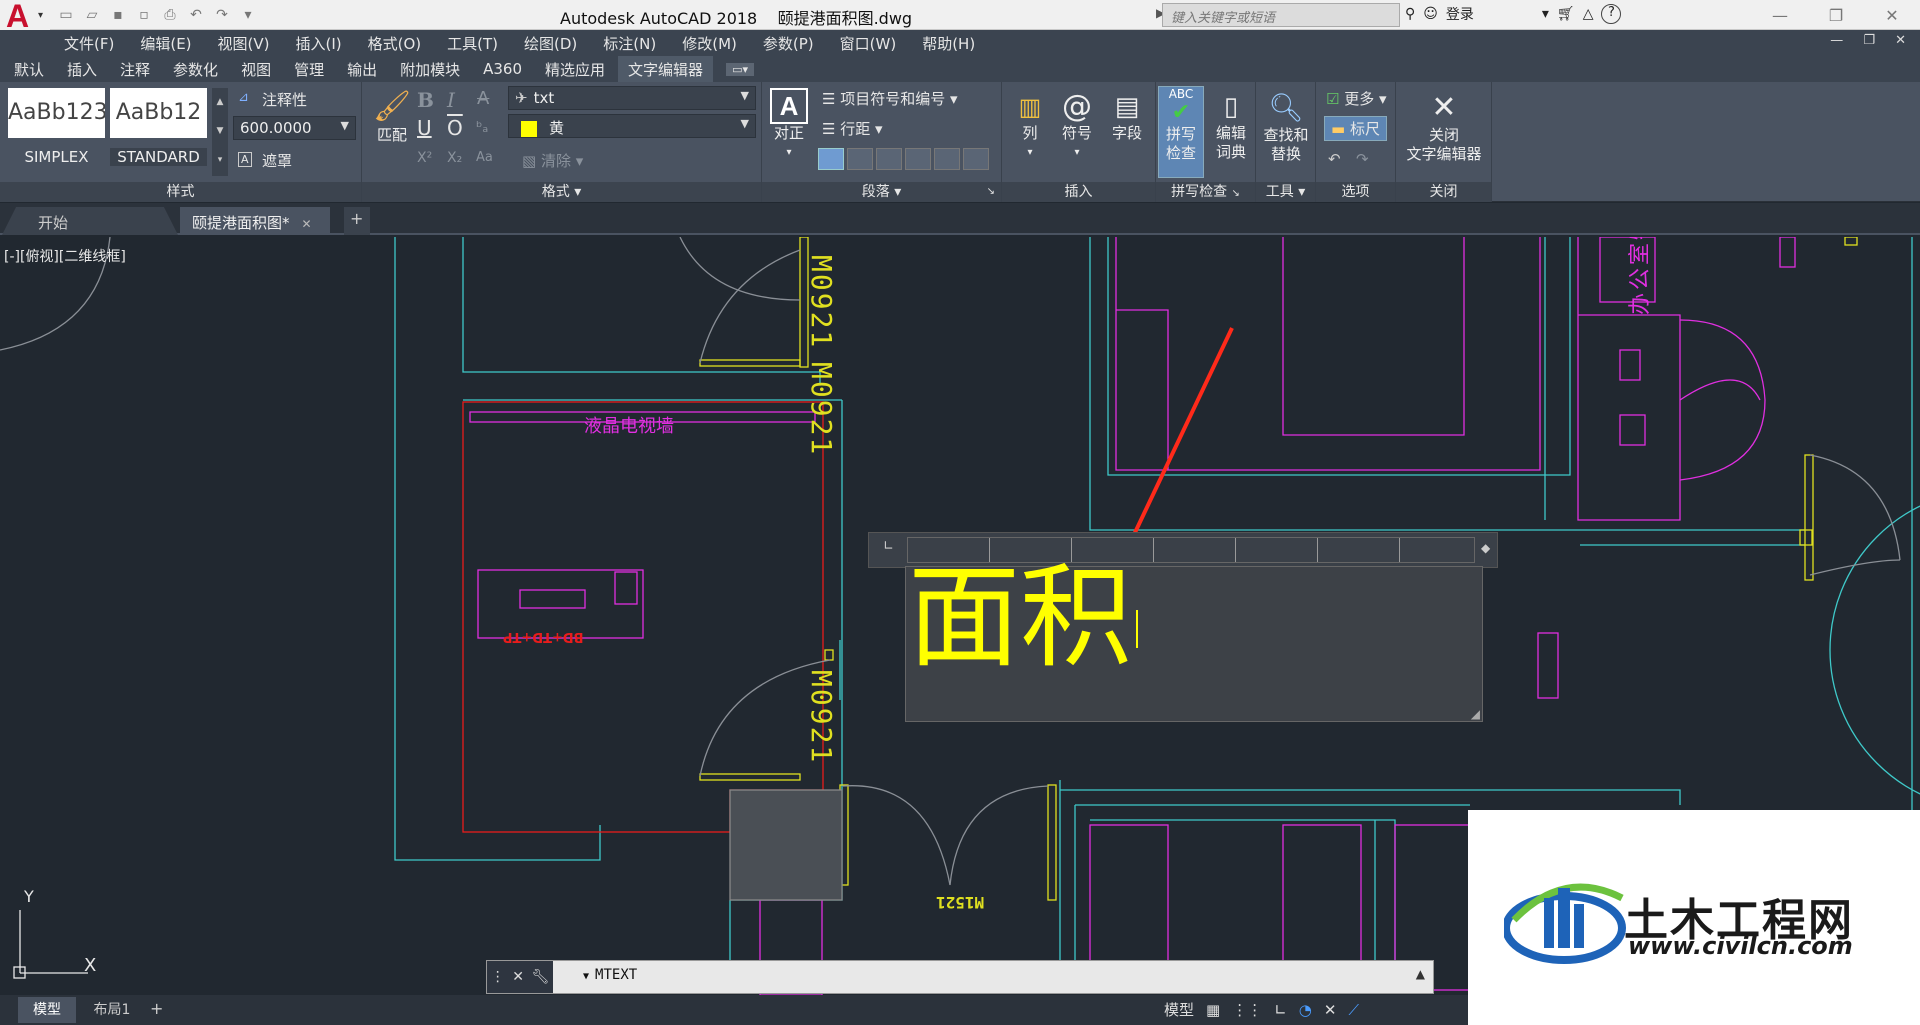 The width and height of the screenshot is (1920, 1025). I want to click on viewport-controls: [-][俯视][二维线框], so click(65, 256).